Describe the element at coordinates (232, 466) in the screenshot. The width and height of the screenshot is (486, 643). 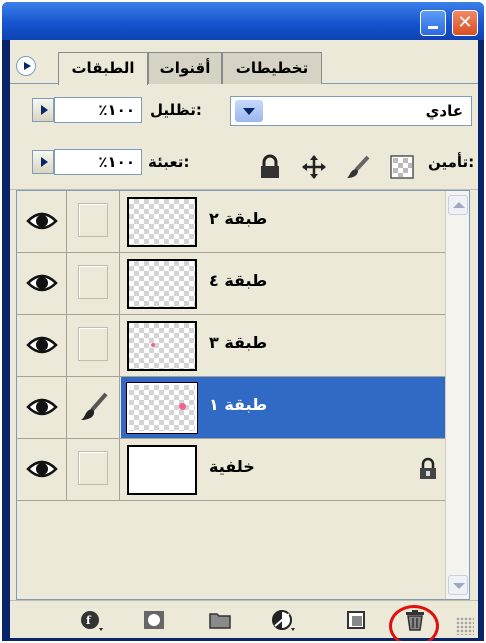
I see `layer-name: خلفية` at that location.